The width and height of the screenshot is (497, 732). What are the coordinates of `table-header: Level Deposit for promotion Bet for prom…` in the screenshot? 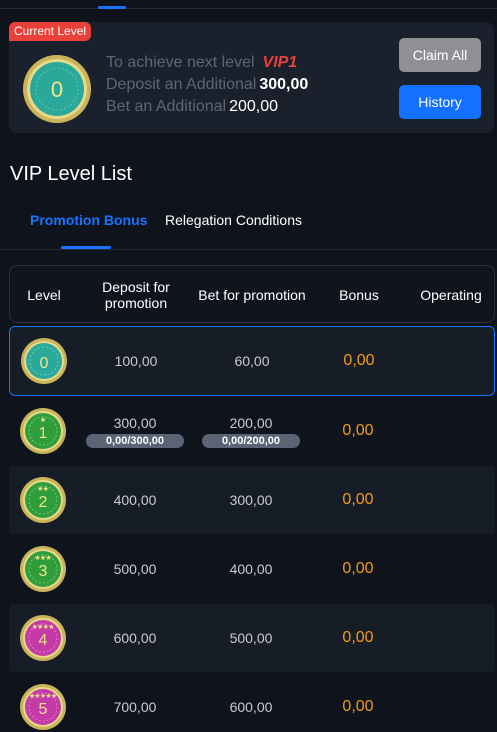 It's located at (252, 294).